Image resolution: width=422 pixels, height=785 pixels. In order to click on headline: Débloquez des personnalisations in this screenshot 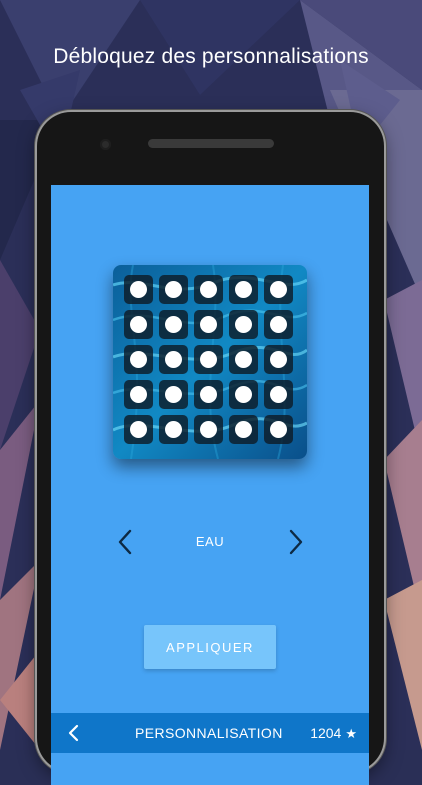, I will do `click(211, 56)`.